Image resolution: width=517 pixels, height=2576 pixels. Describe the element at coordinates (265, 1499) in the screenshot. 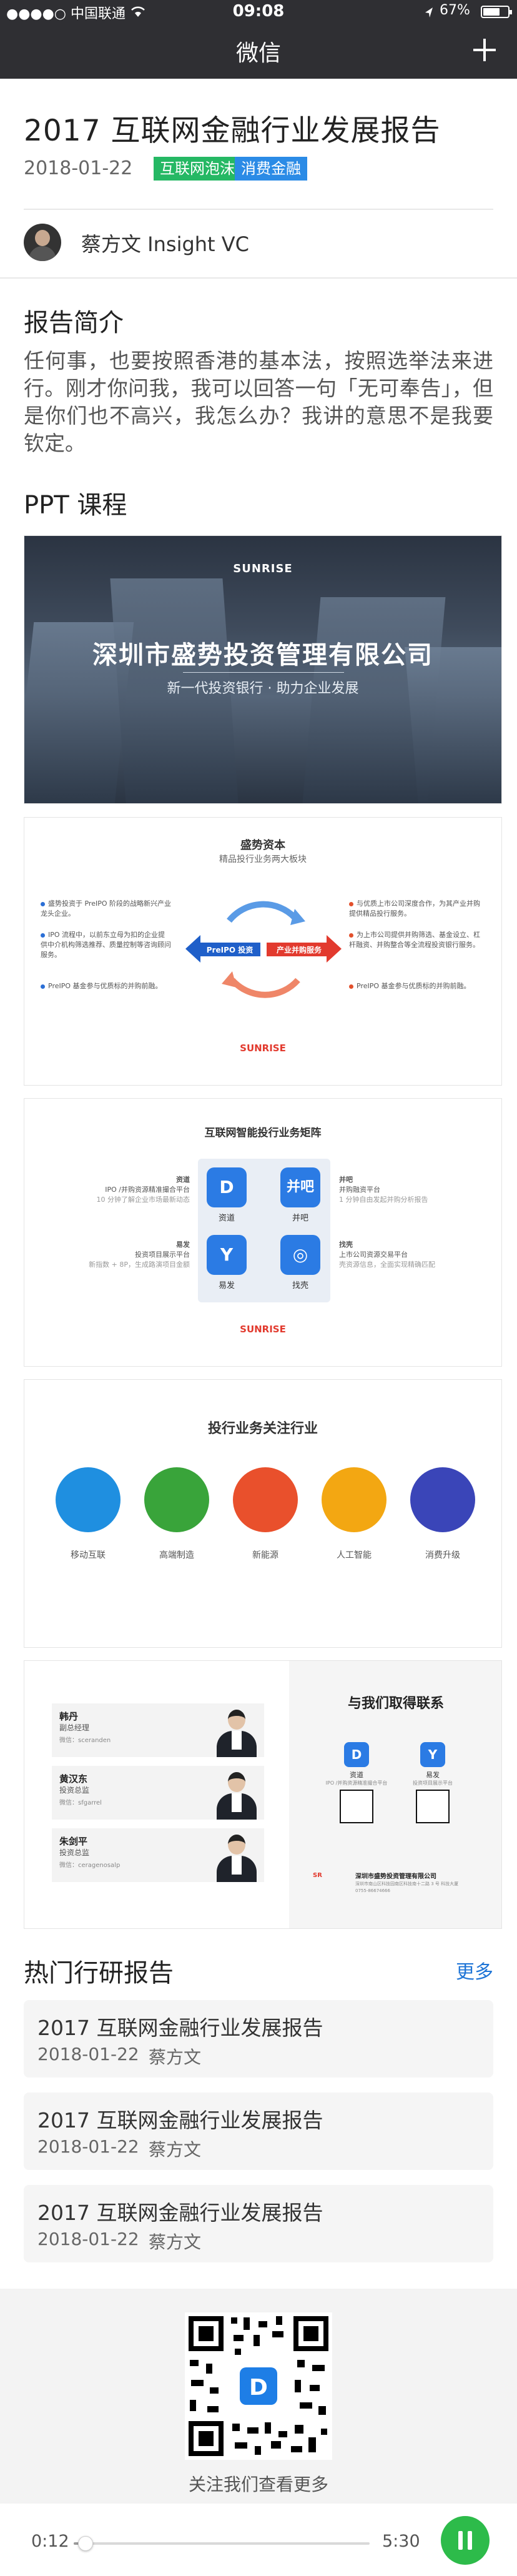

I see `new-energy-icon` at that location.